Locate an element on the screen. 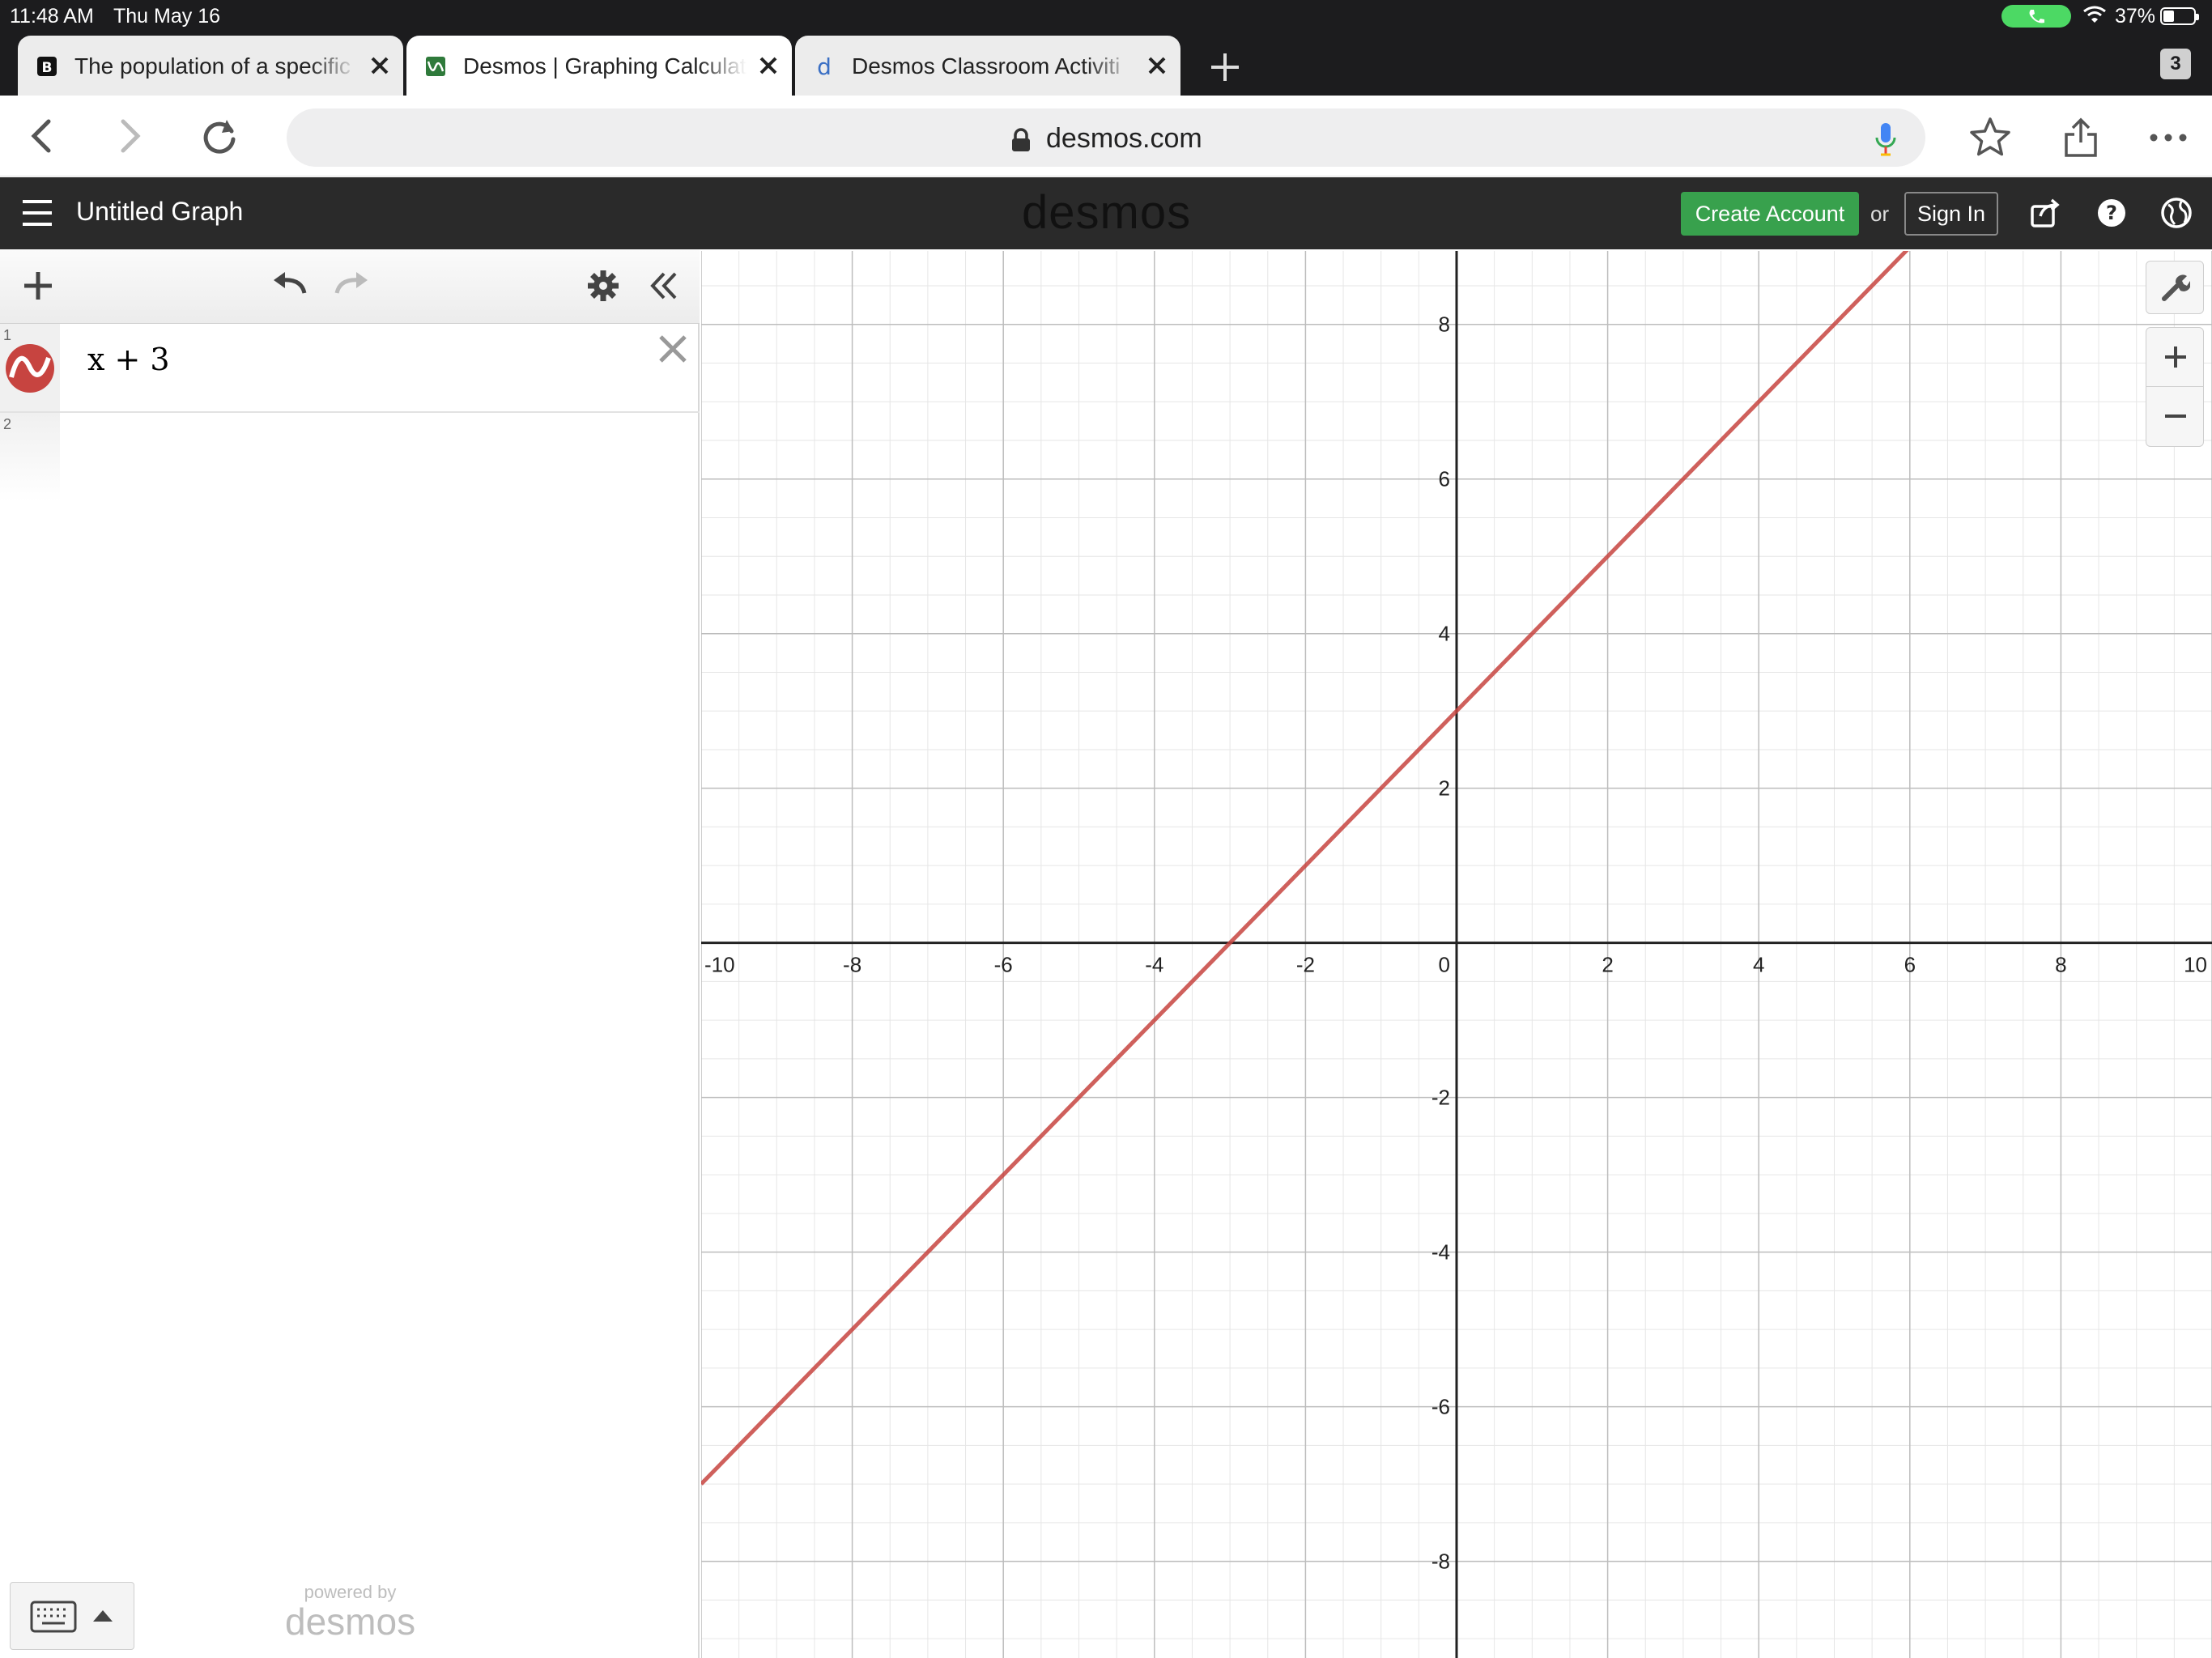  graph-title: Untitled Graph is located at coordinates (160, 212).